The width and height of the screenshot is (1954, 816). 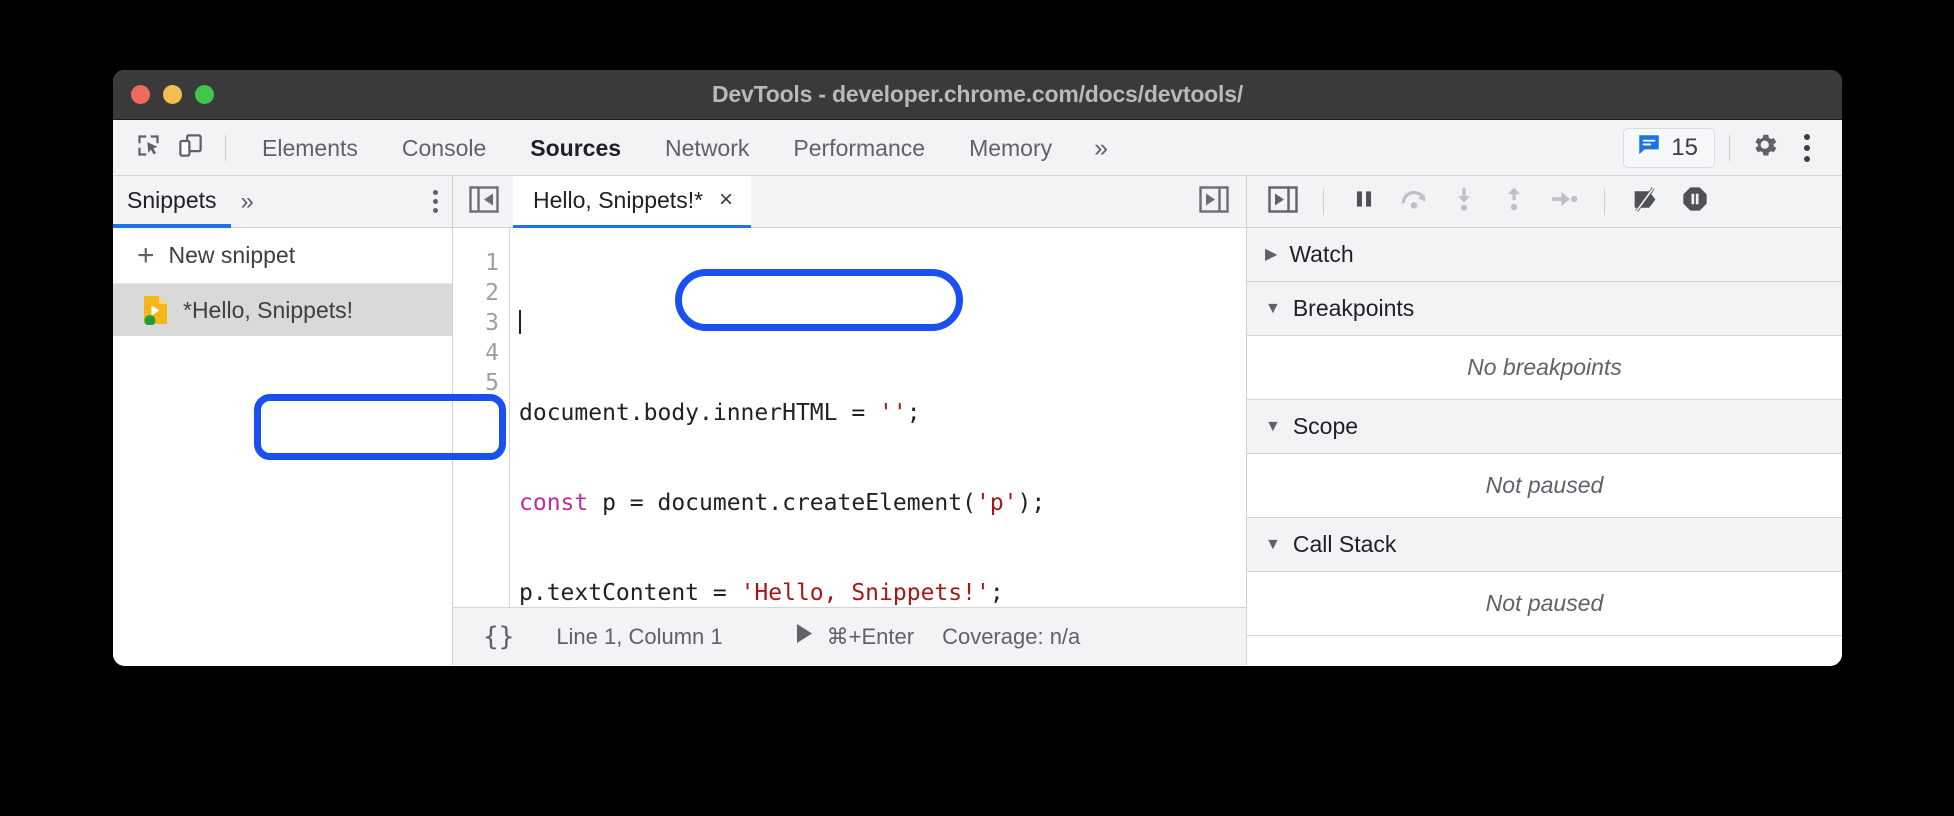 I want to click on settings-button, so click(x=1765, y=148).